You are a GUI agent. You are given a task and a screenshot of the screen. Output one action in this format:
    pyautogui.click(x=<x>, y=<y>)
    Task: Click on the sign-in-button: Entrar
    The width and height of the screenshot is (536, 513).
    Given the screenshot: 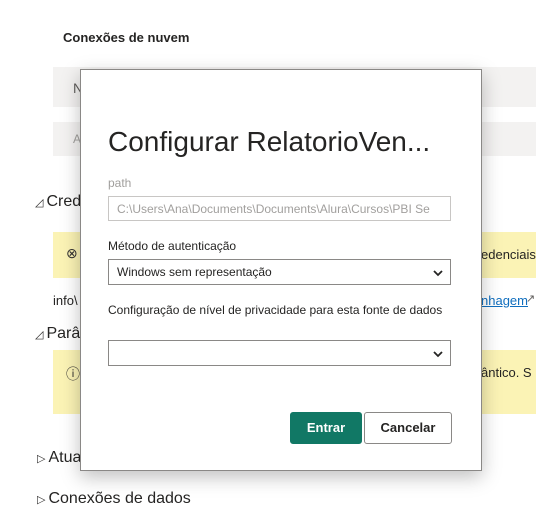 What is the action you would take?
    pyautogui.click(x=326, y=428)
    